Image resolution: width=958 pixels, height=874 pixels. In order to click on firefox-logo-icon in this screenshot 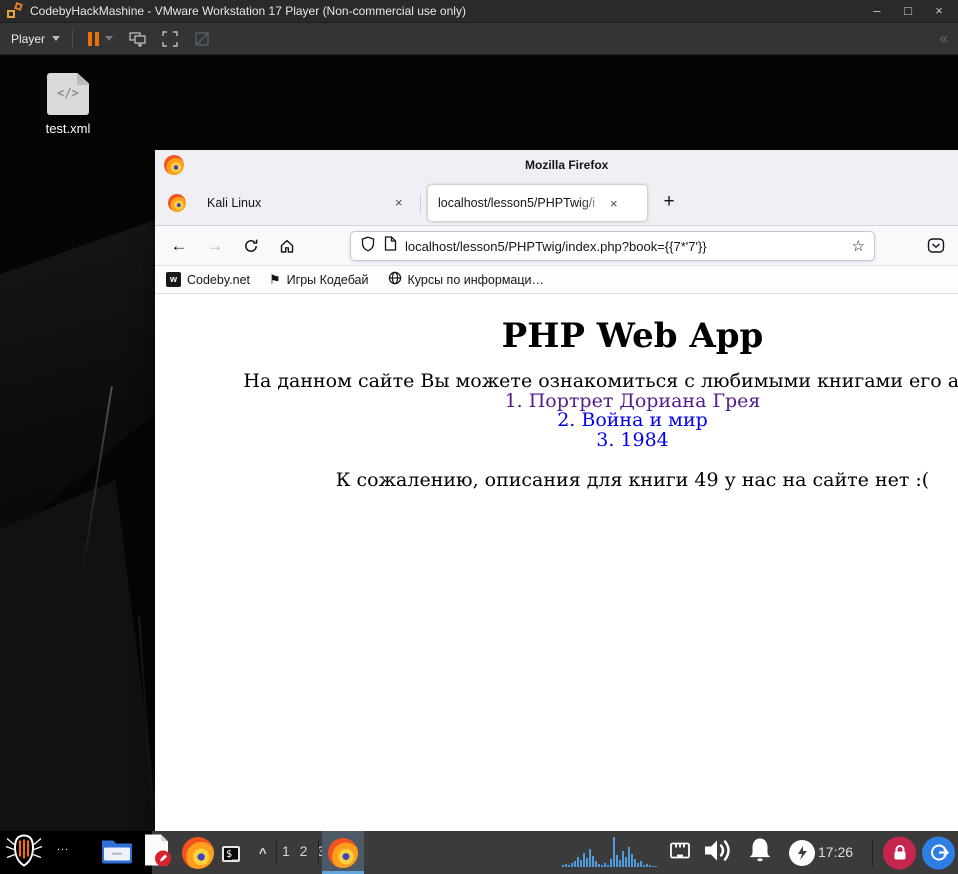, I will do `click(174, 165)`.